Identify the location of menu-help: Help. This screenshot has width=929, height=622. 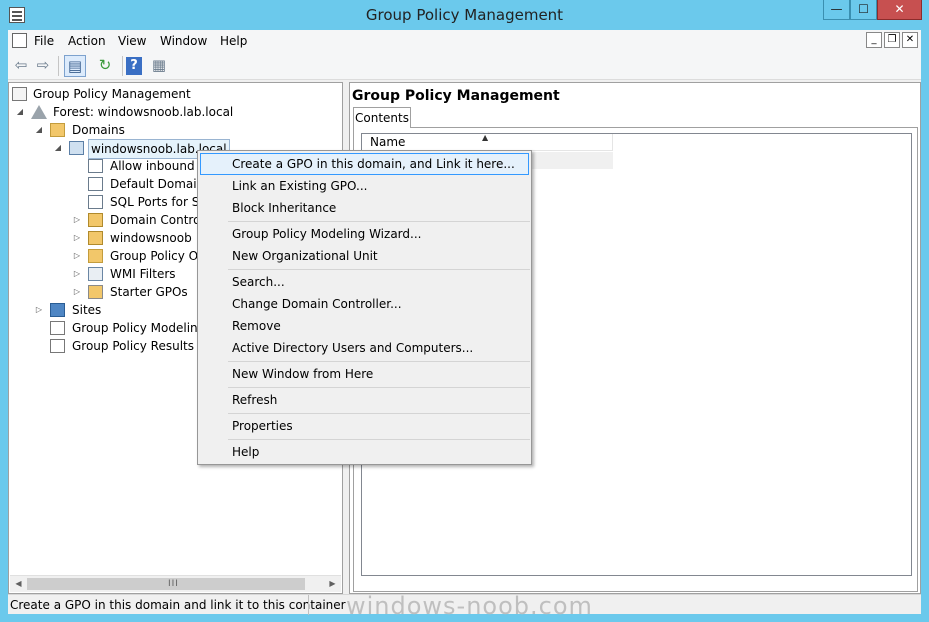
(233, 41).